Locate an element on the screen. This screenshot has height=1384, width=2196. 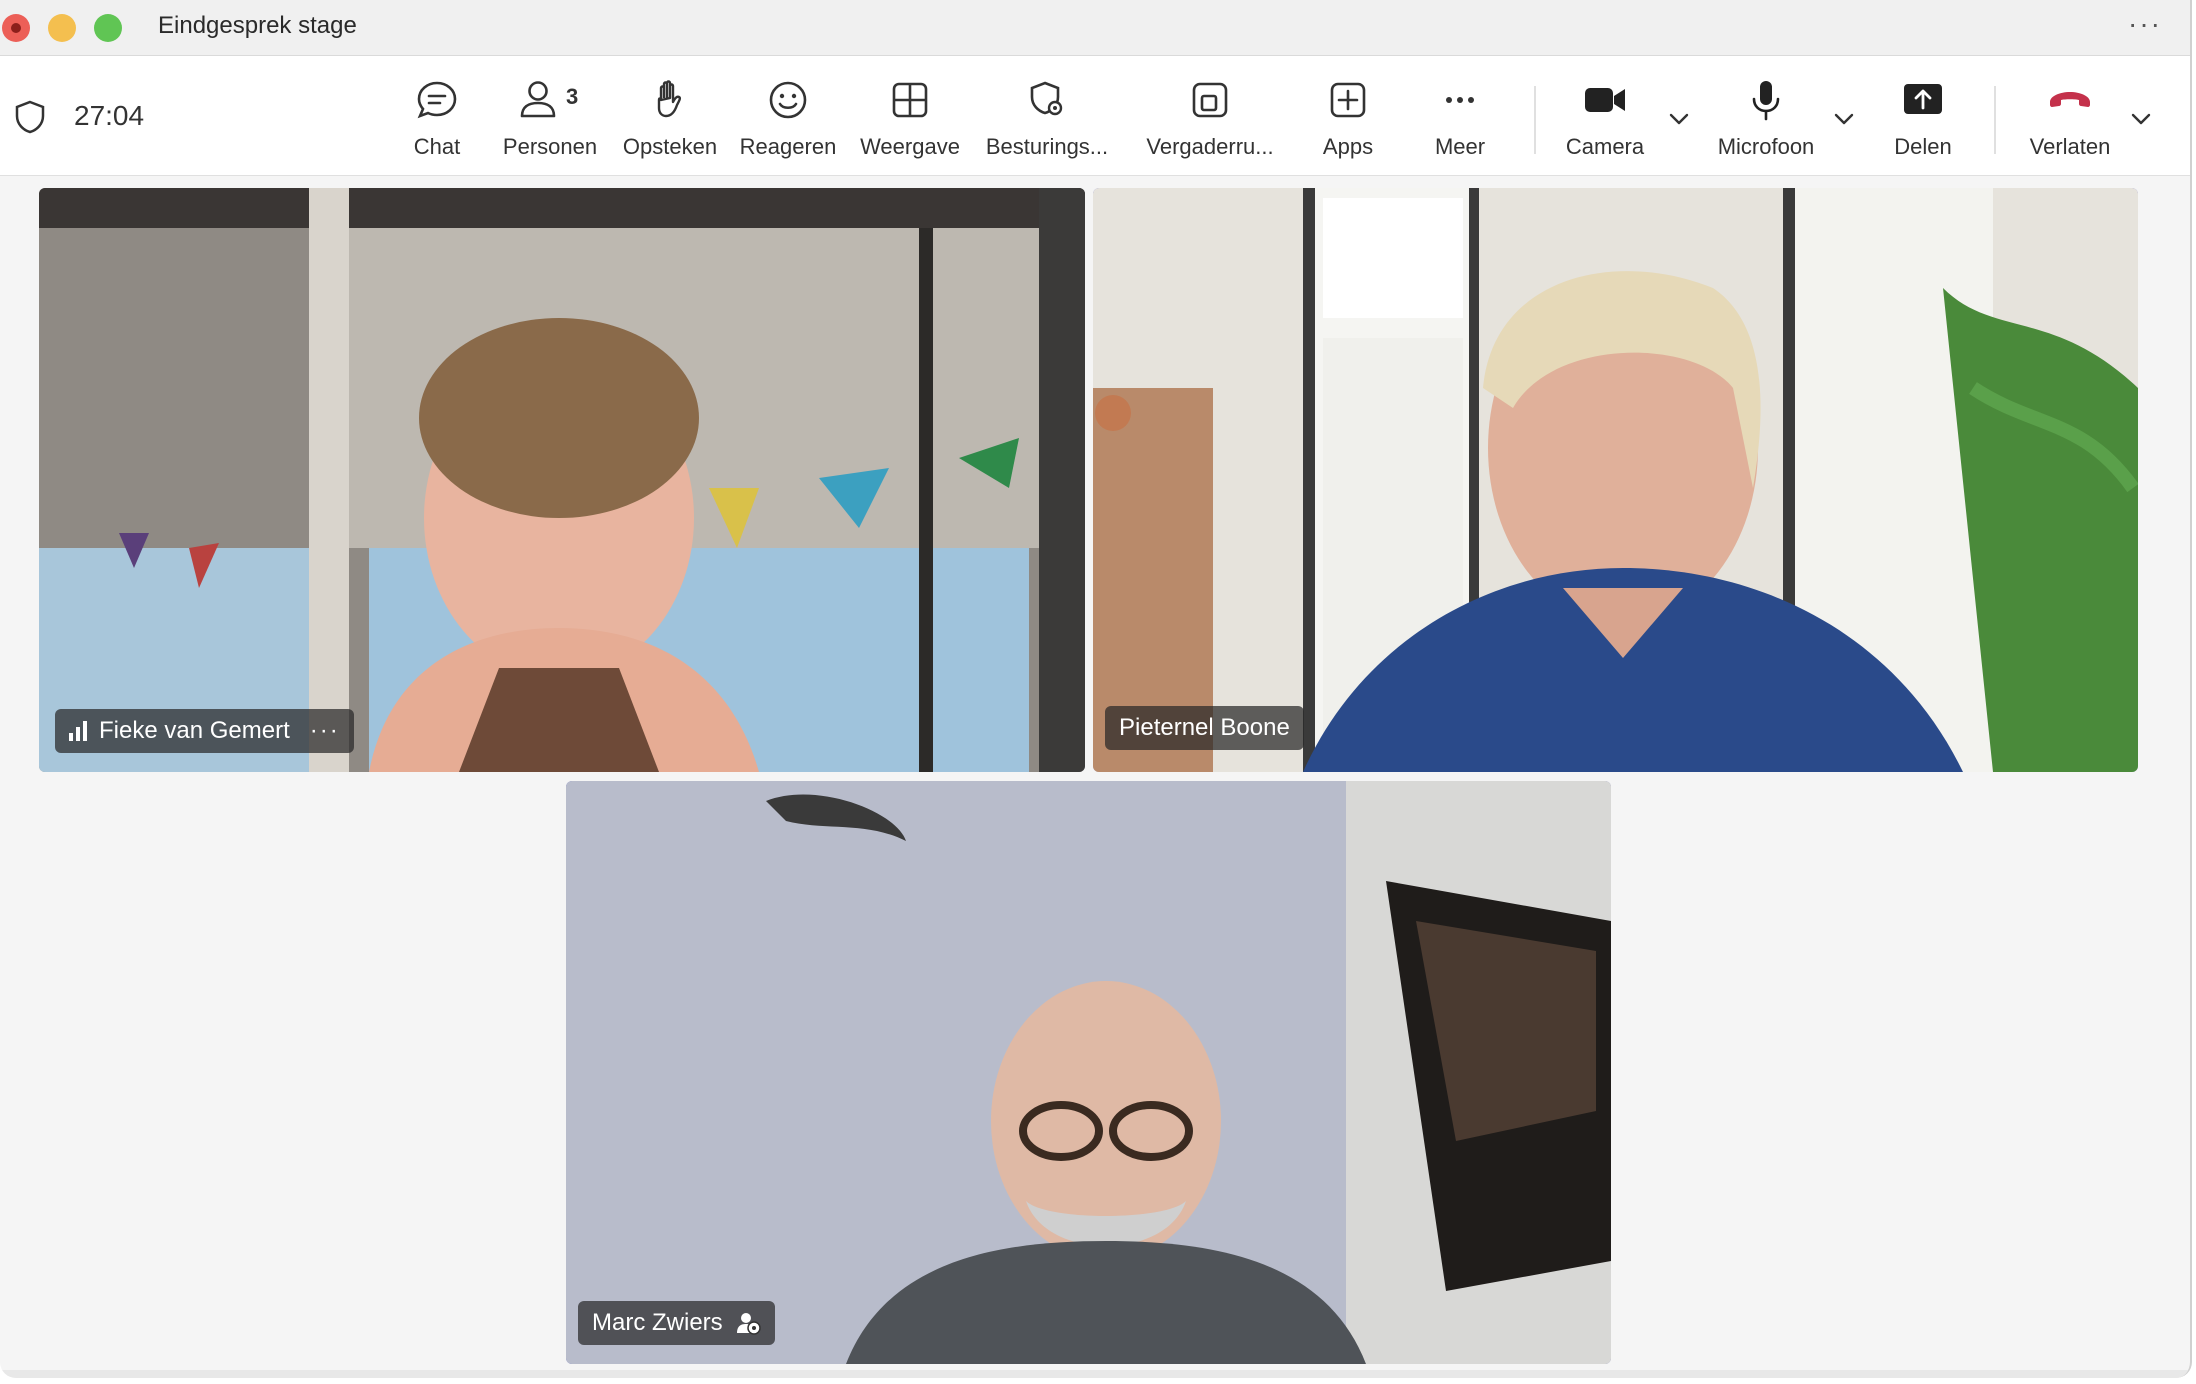
hang-up-icon is located at coordinates (2070, 100).